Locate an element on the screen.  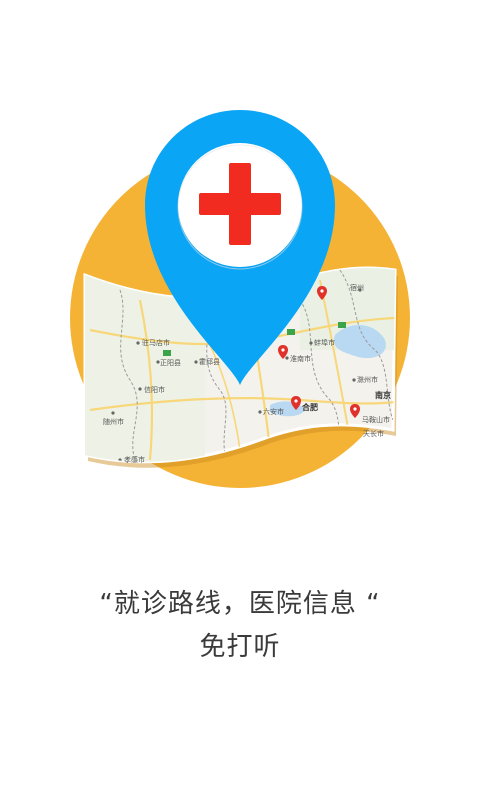
map-label: 正阳县 is located at coordinates (170, 362).